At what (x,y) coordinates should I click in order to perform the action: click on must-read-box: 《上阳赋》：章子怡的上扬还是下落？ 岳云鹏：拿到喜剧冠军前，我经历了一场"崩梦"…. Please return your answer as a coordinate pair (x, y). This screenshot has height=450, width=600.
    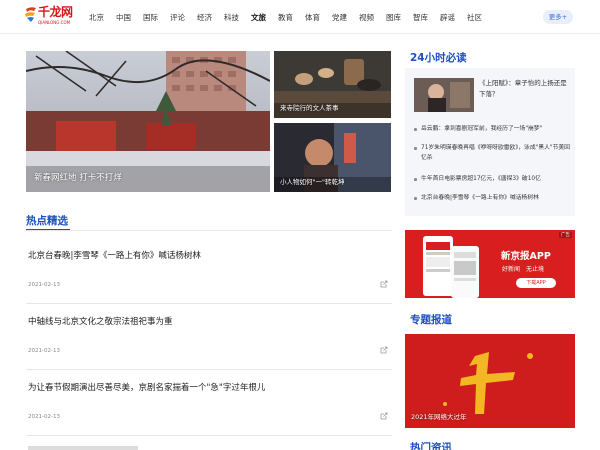
    Looking at the image, I should click on (490, 142).